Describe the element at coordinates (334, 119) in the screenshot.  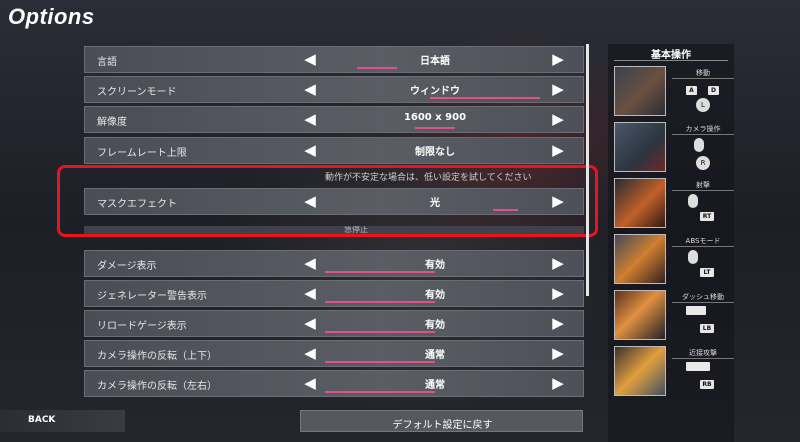
I see `setting-row-resolution: 解像度 ◀ 1600 x 900 ▶` at that location.